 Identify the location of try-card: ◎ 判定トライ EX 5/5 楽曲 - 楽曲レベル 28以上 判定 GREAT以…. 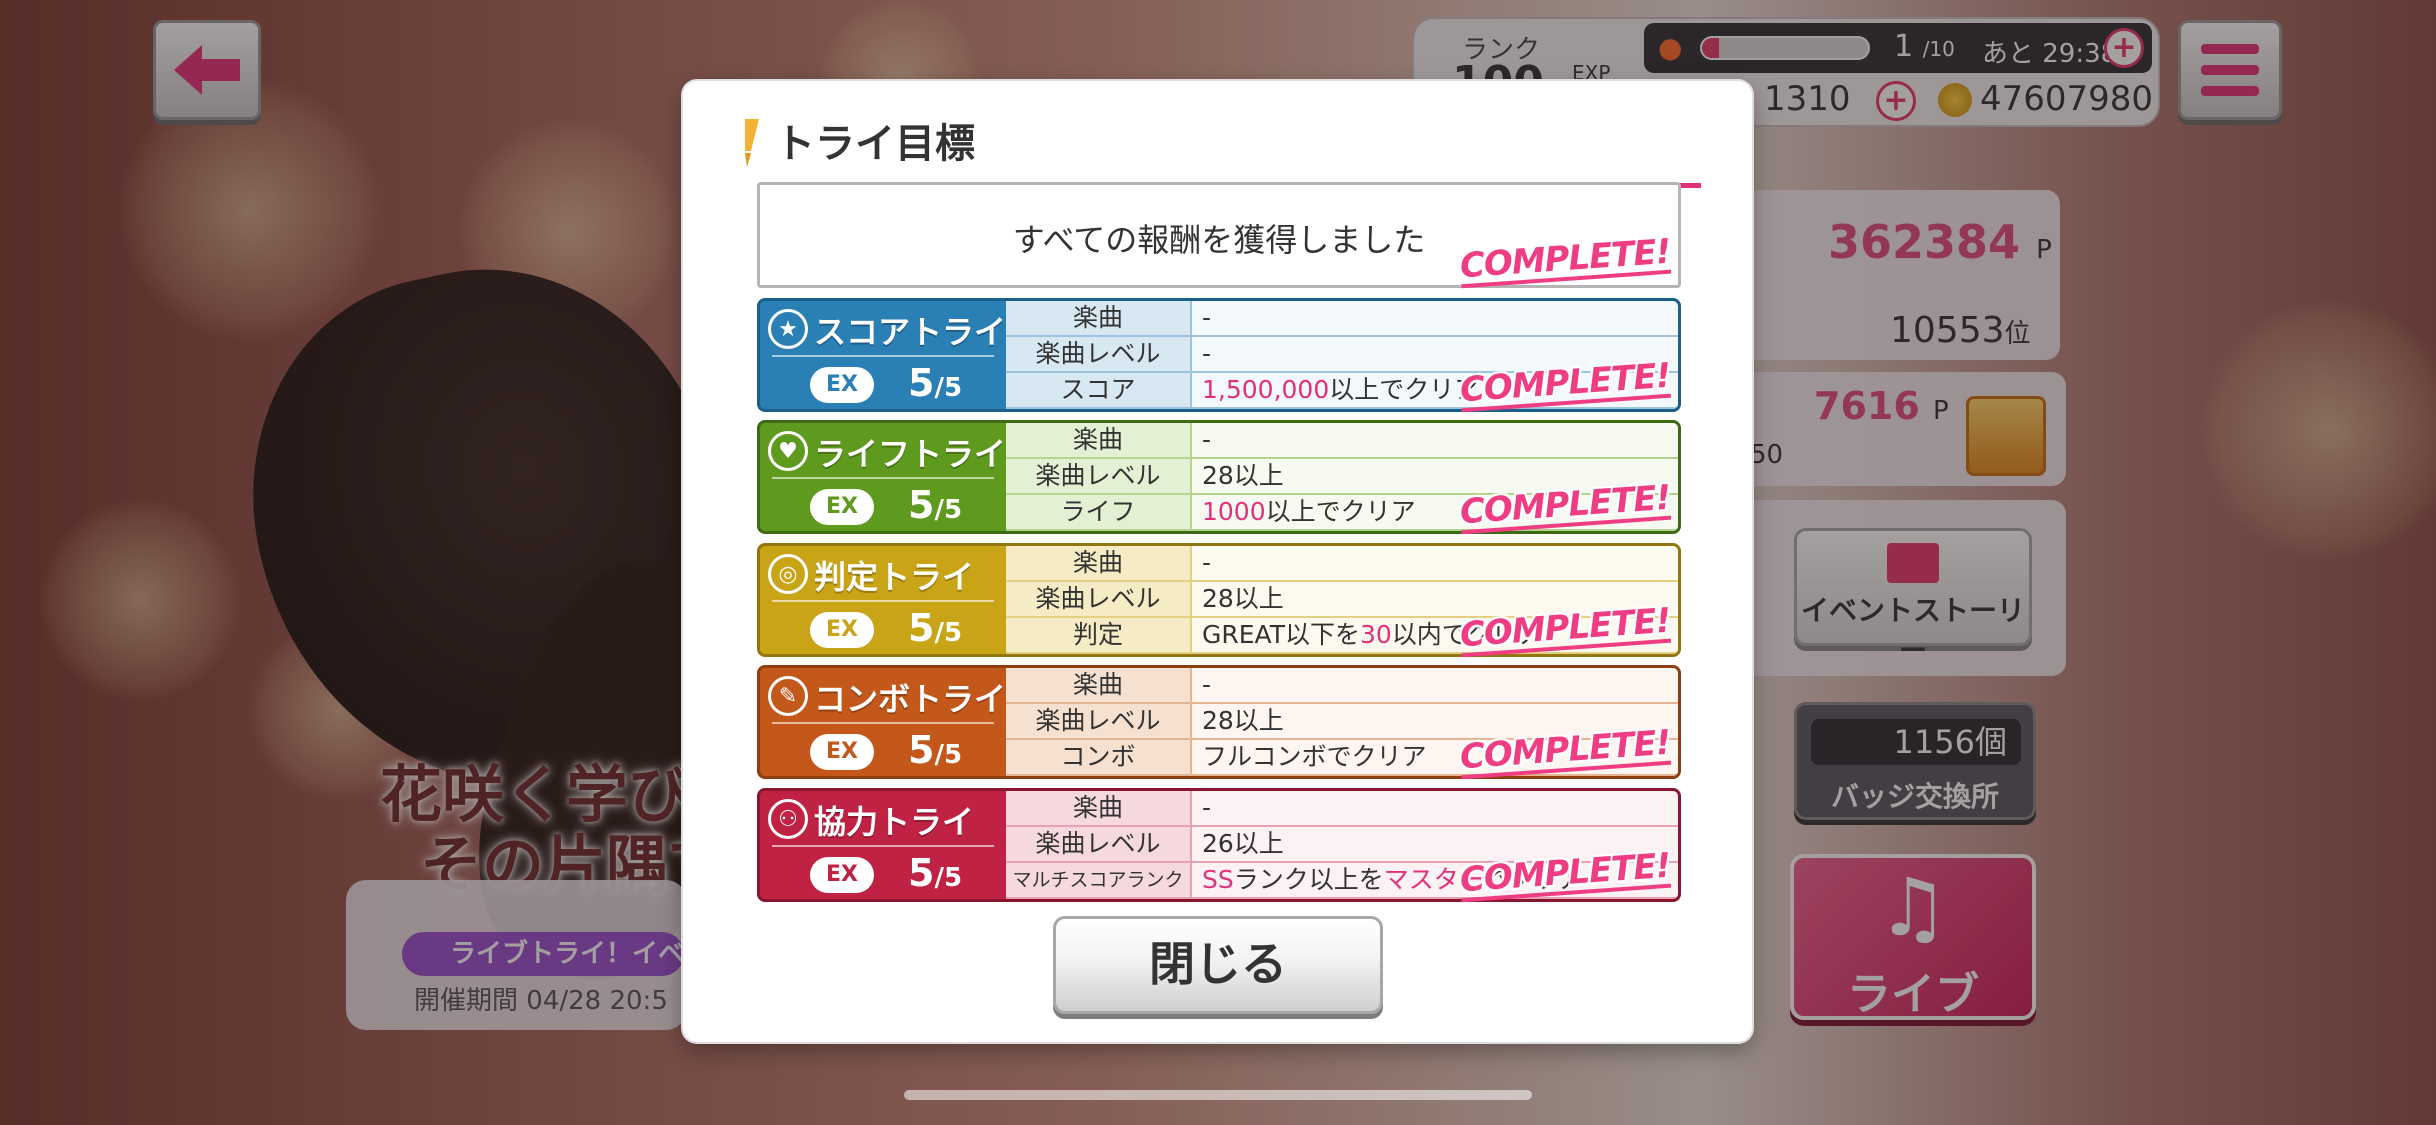
(1219, 600).